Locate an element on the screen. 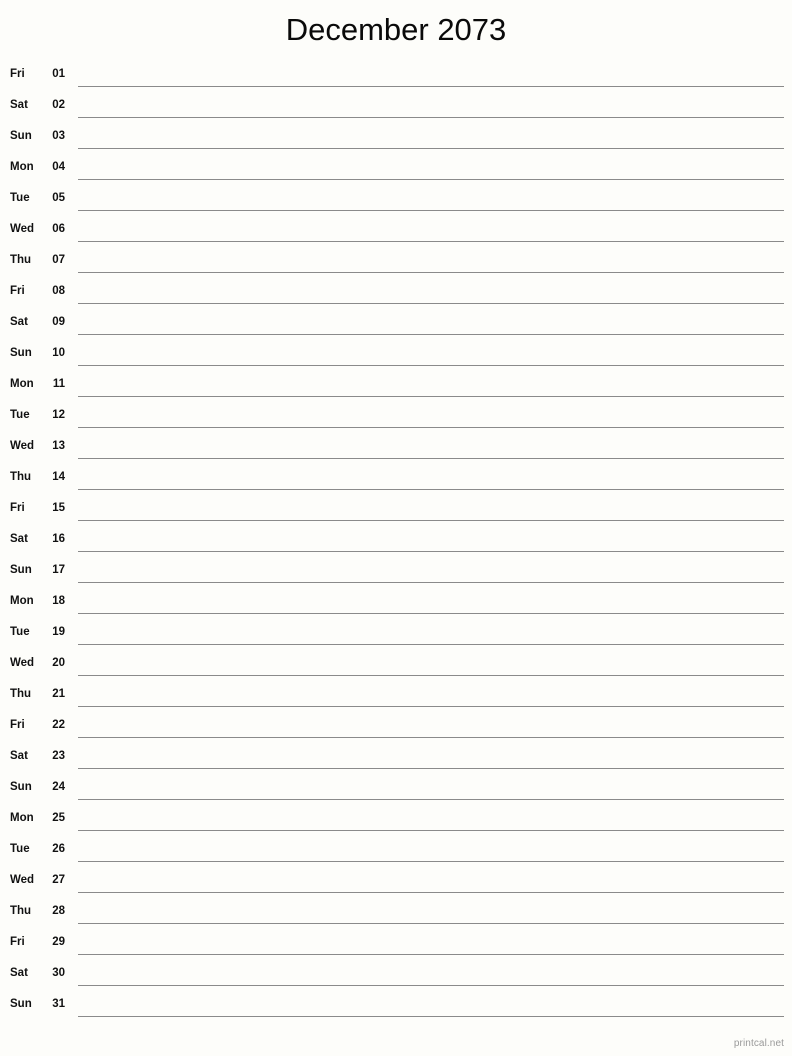  calendar-day-row: Wed 06 is located at coordinates (396, 230).